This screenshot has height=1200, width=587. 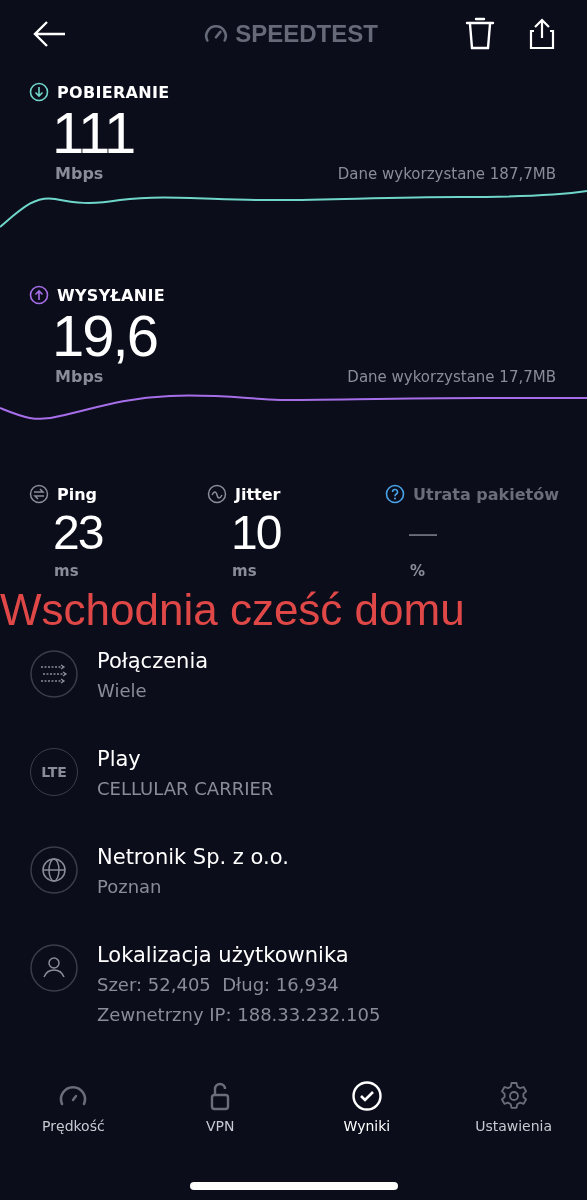 What do you see at coordinates (480, 34) in the screenshot?
I see `delete-icon` at bounding box center [480, 34].